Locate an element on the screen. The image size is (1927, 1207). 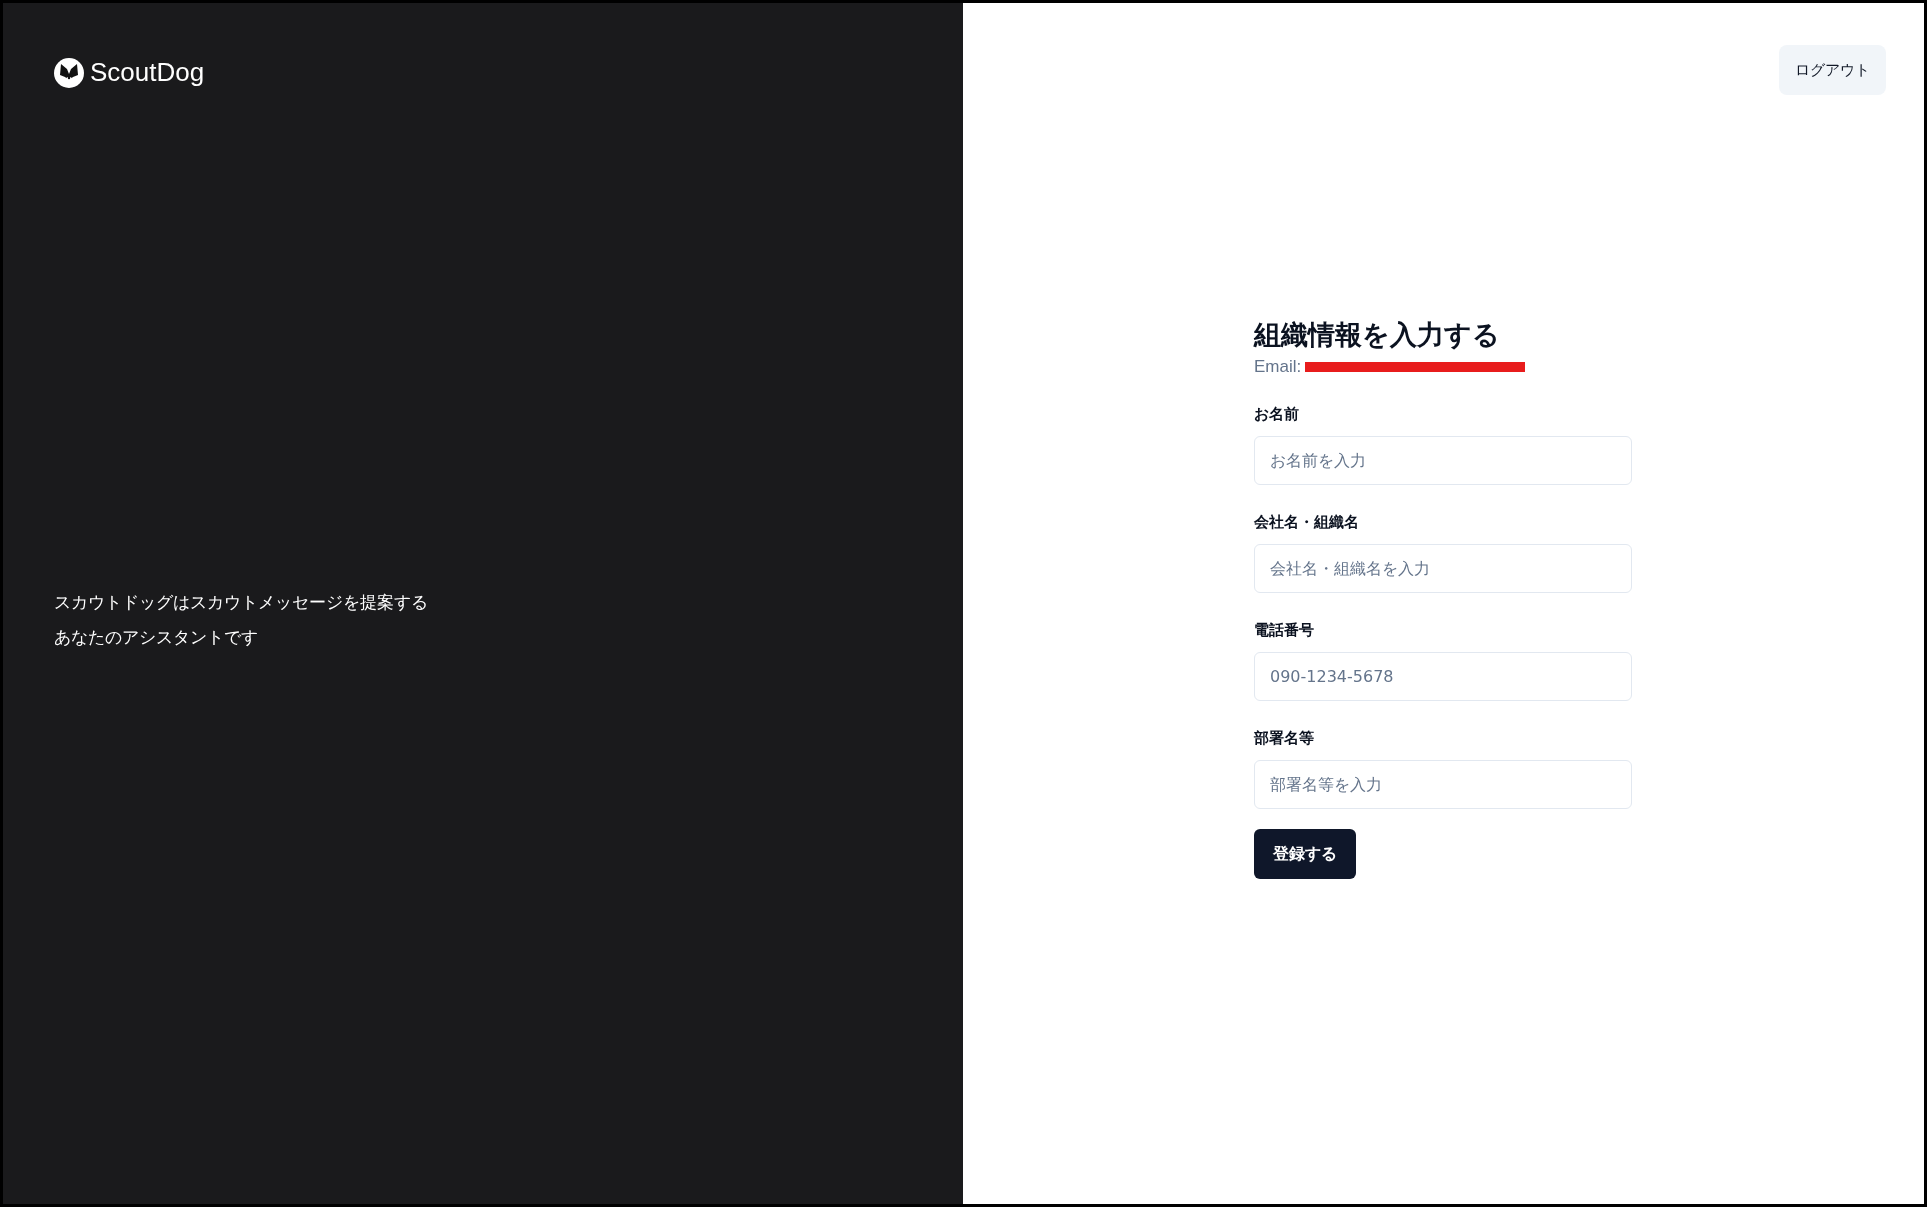
dog-logo-icon is located at coordinates (69, 72).